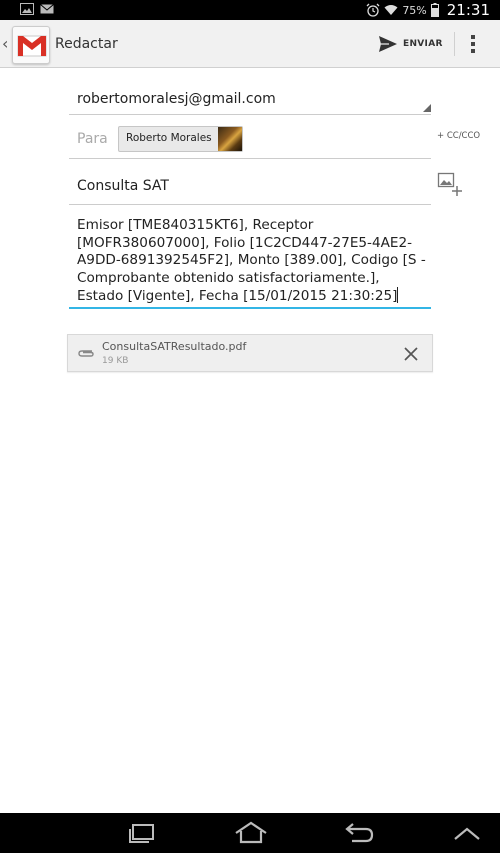  I want to click on clock: 21:31, so click(468, 10).